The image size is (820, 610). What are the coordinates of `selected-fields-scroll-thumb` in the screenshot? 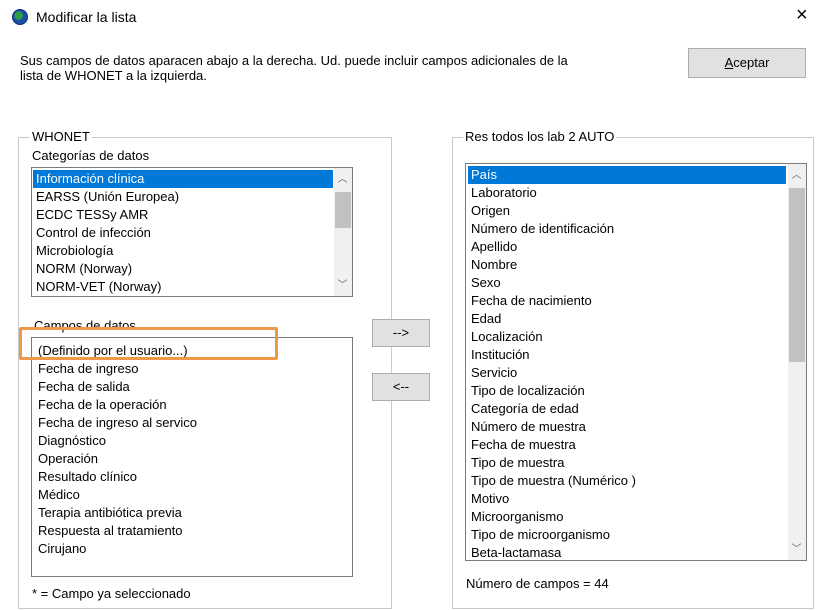 It's located at (797, 275).